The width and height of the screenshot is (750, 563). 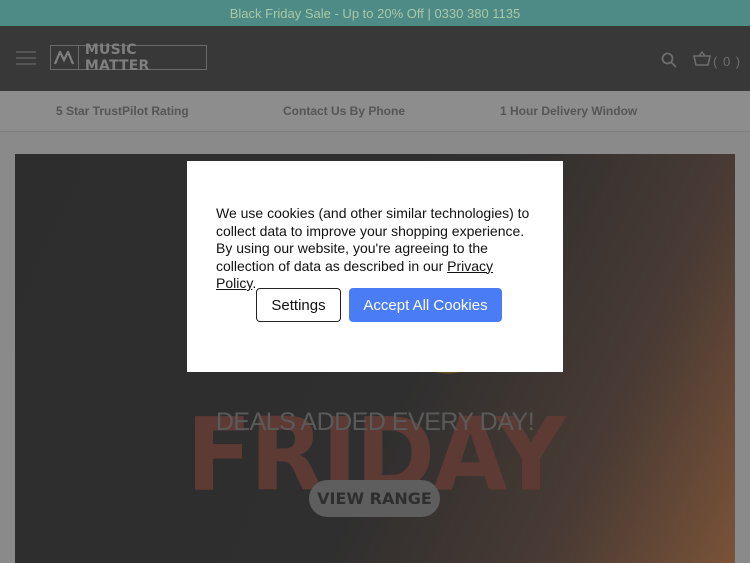 I want to click on cookie-settings-button: Settings, so click(x=298, y=305).